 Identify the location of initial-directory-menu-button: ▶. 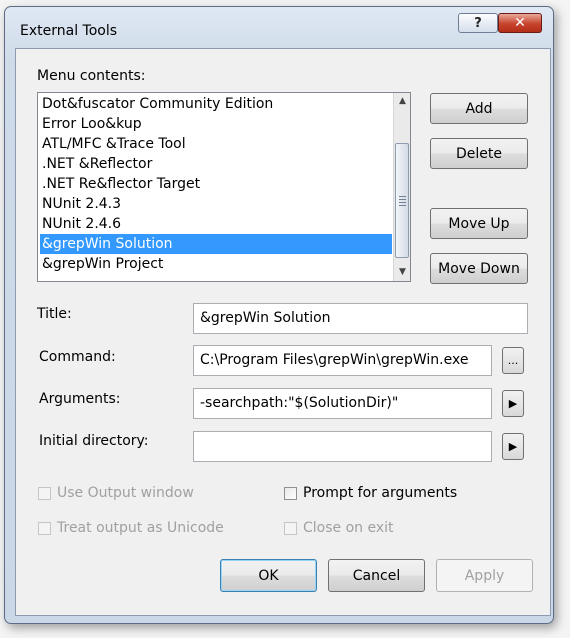
(513, 446).